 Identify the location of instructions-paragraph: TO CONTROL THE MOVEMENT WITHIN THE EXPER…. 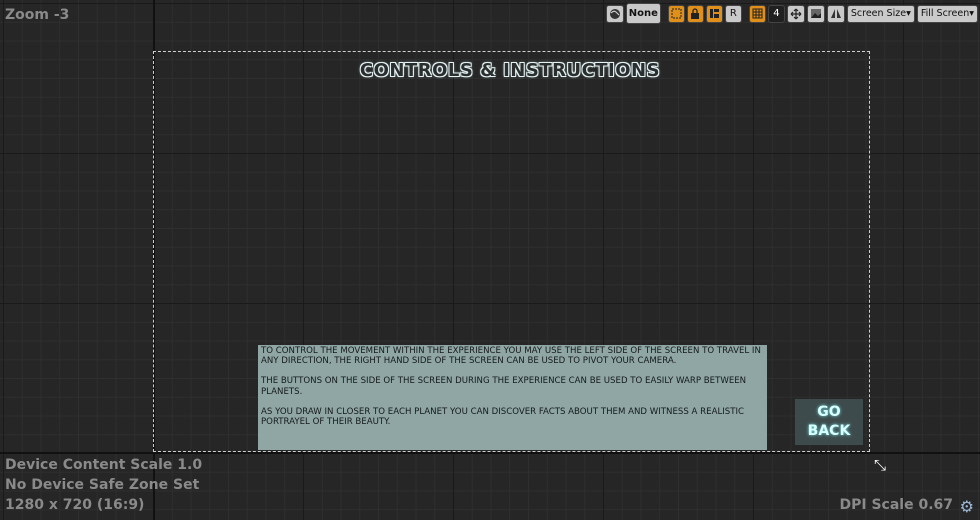
(511, 356).